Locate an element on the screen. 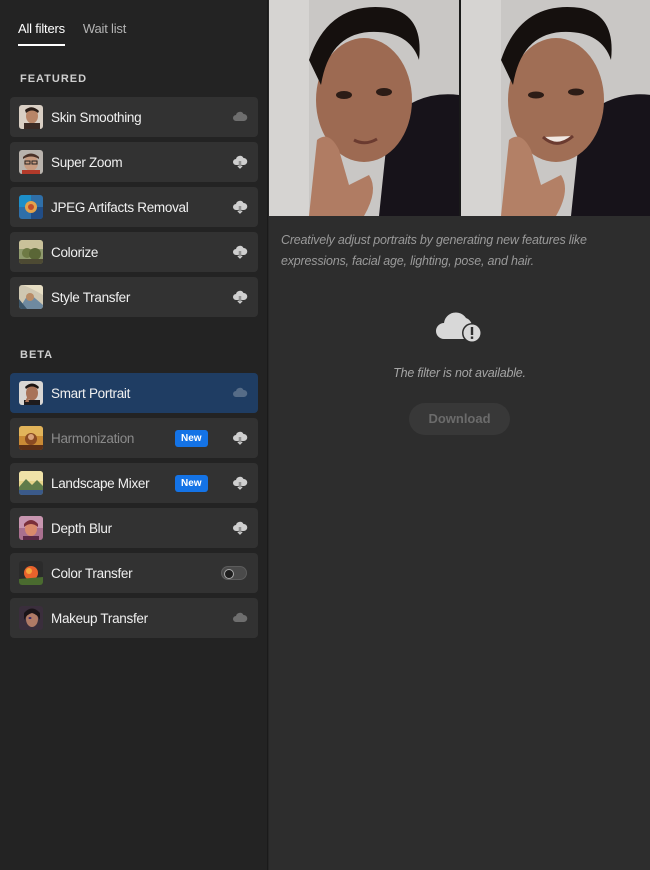 This screenshot has height=870, width=650. colorize-thumbnail is located at coordinates (31, 252).